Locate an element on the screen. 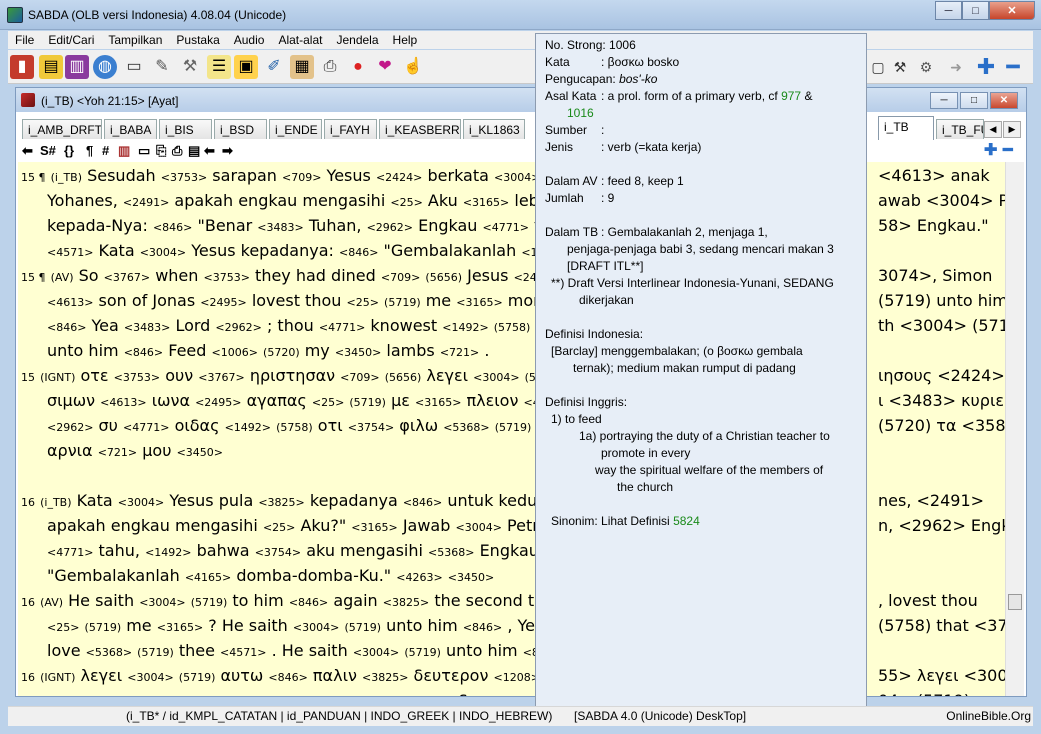  zoom-in-icon: ✚ is located at coordinates (986, 67).